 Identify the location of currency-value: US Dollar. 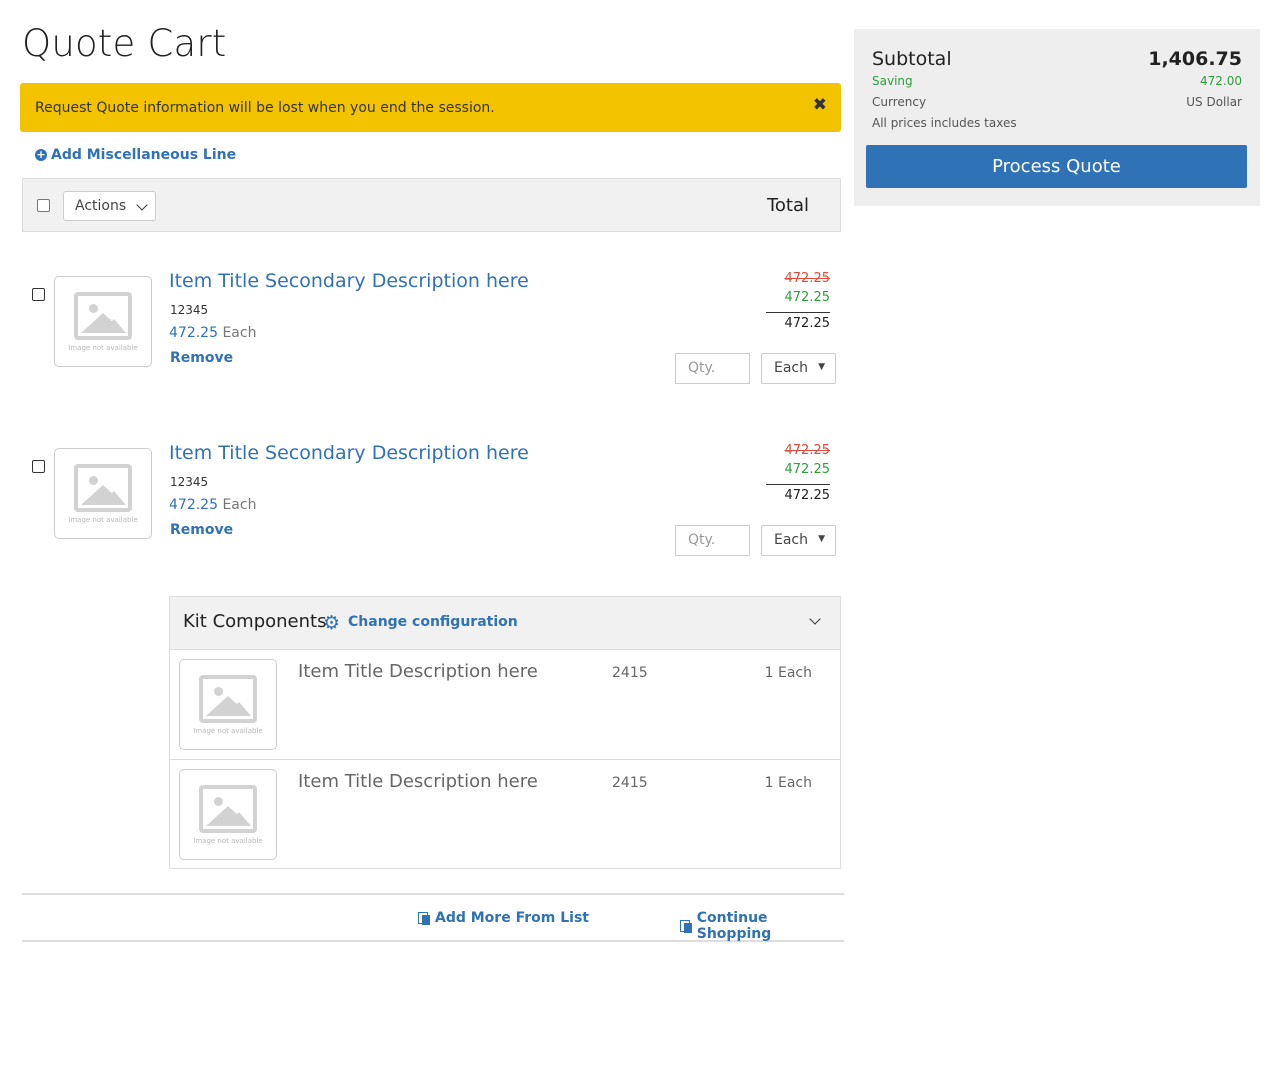
(1214, 102).